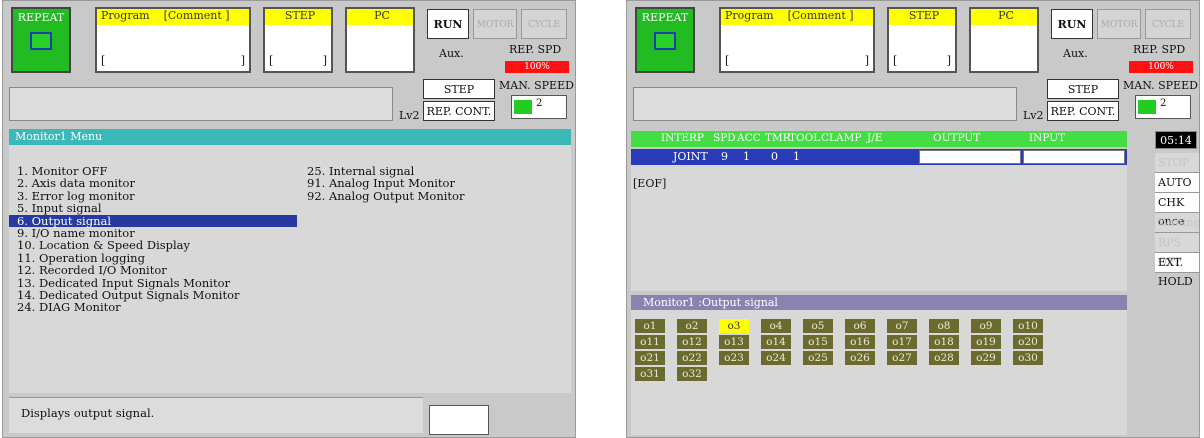 The image size is (1204, 438). Describe the element at coordinates (818, 358) in the screenshot. I see `output-signal-o25: o25` at that location.